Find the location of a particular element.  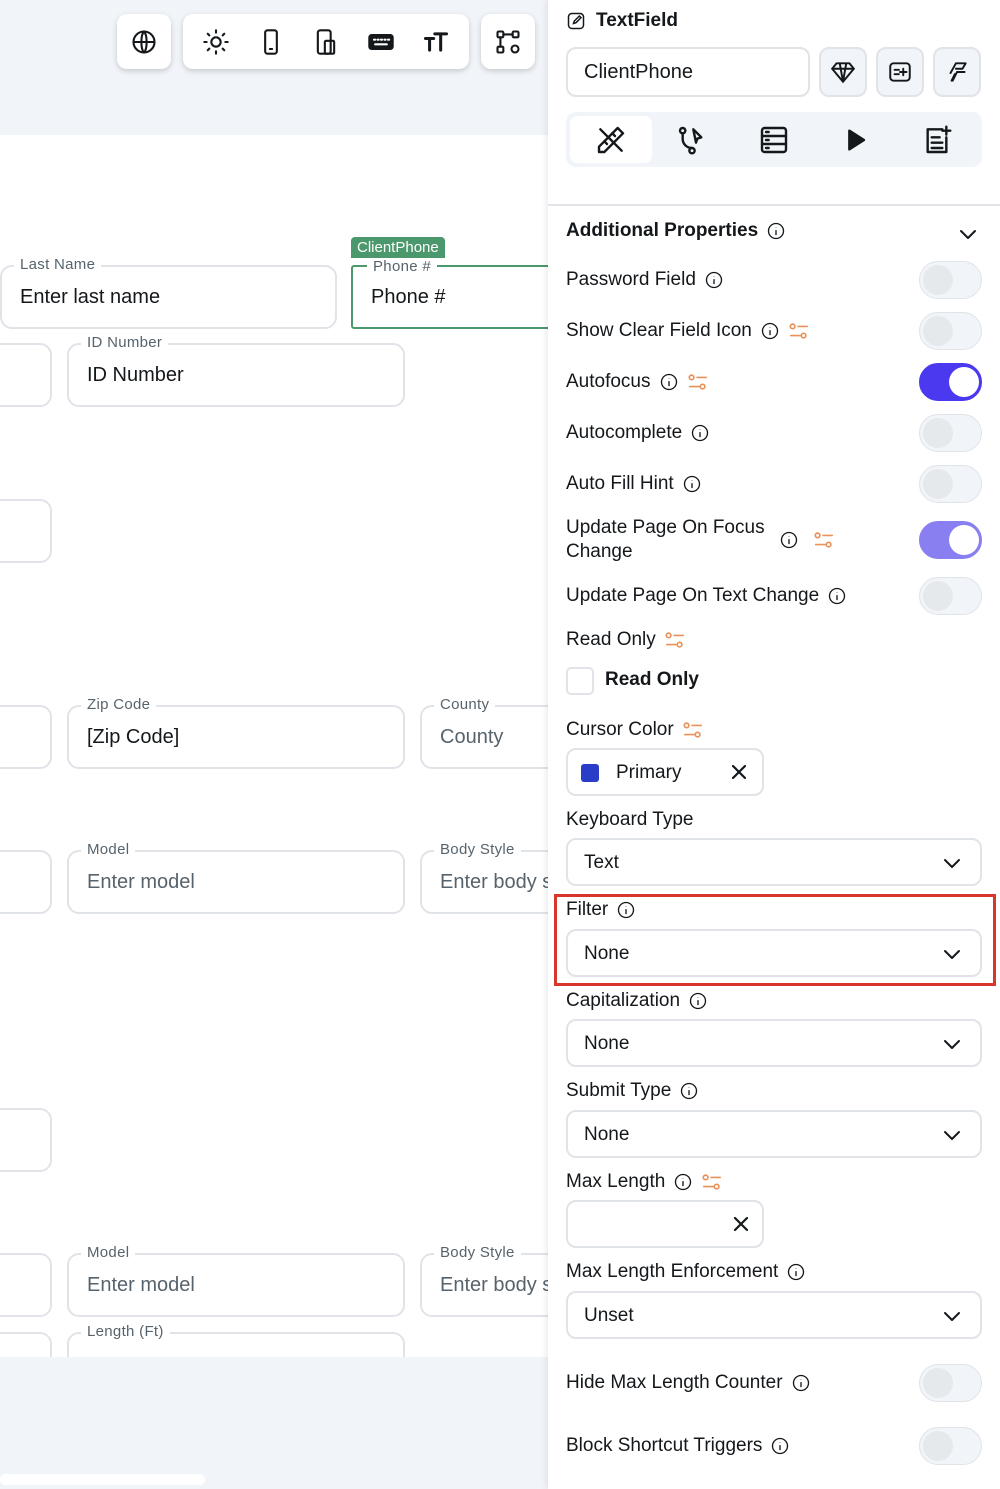

zip-code-field: Zip Code [Zip Code] is located at coordinates (236, 732).